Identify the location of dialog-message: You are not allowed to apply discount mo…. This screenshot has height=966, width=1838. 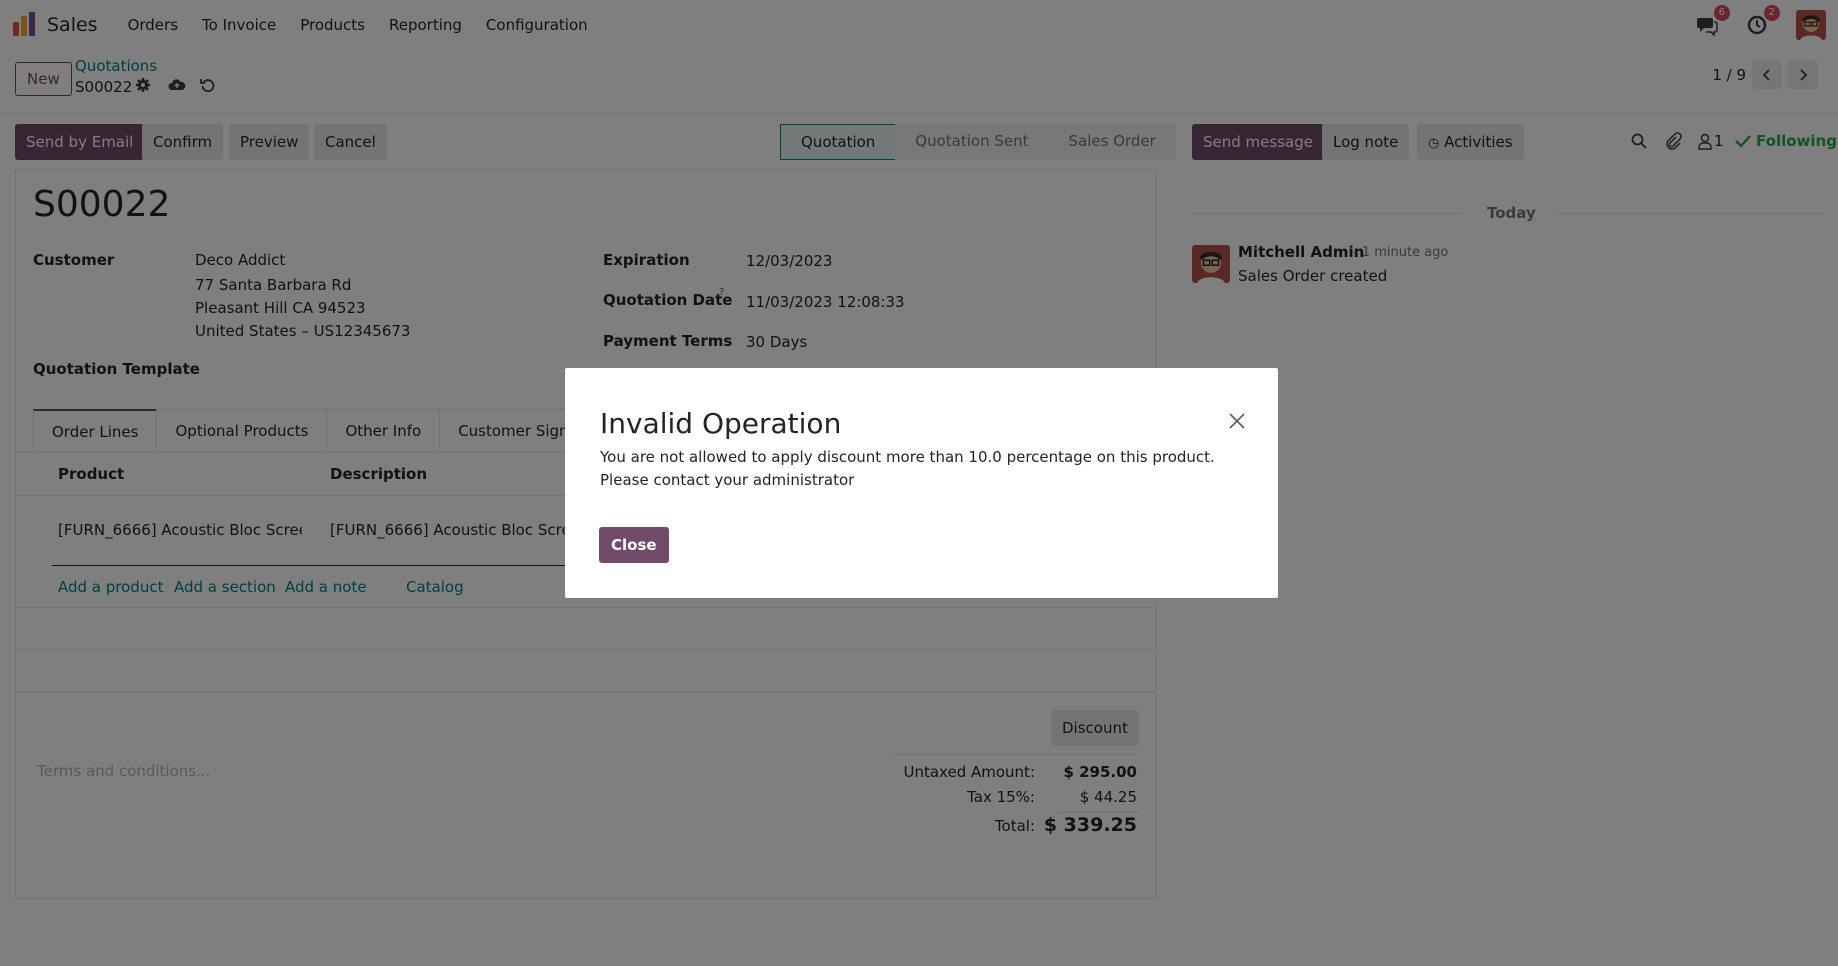
(907, 468).